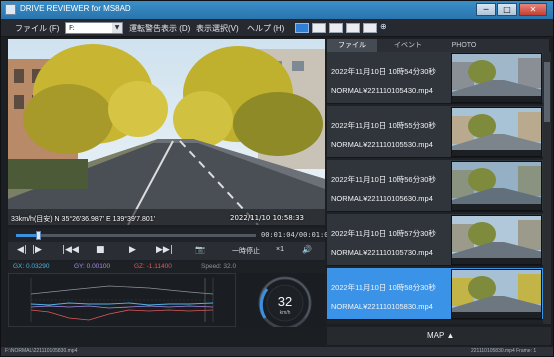 The width and height of the screenshot is (554, 357). Describe the element at coordinates (72, 28) in the screenshot. I see `drive-select-value: F:` at that location.